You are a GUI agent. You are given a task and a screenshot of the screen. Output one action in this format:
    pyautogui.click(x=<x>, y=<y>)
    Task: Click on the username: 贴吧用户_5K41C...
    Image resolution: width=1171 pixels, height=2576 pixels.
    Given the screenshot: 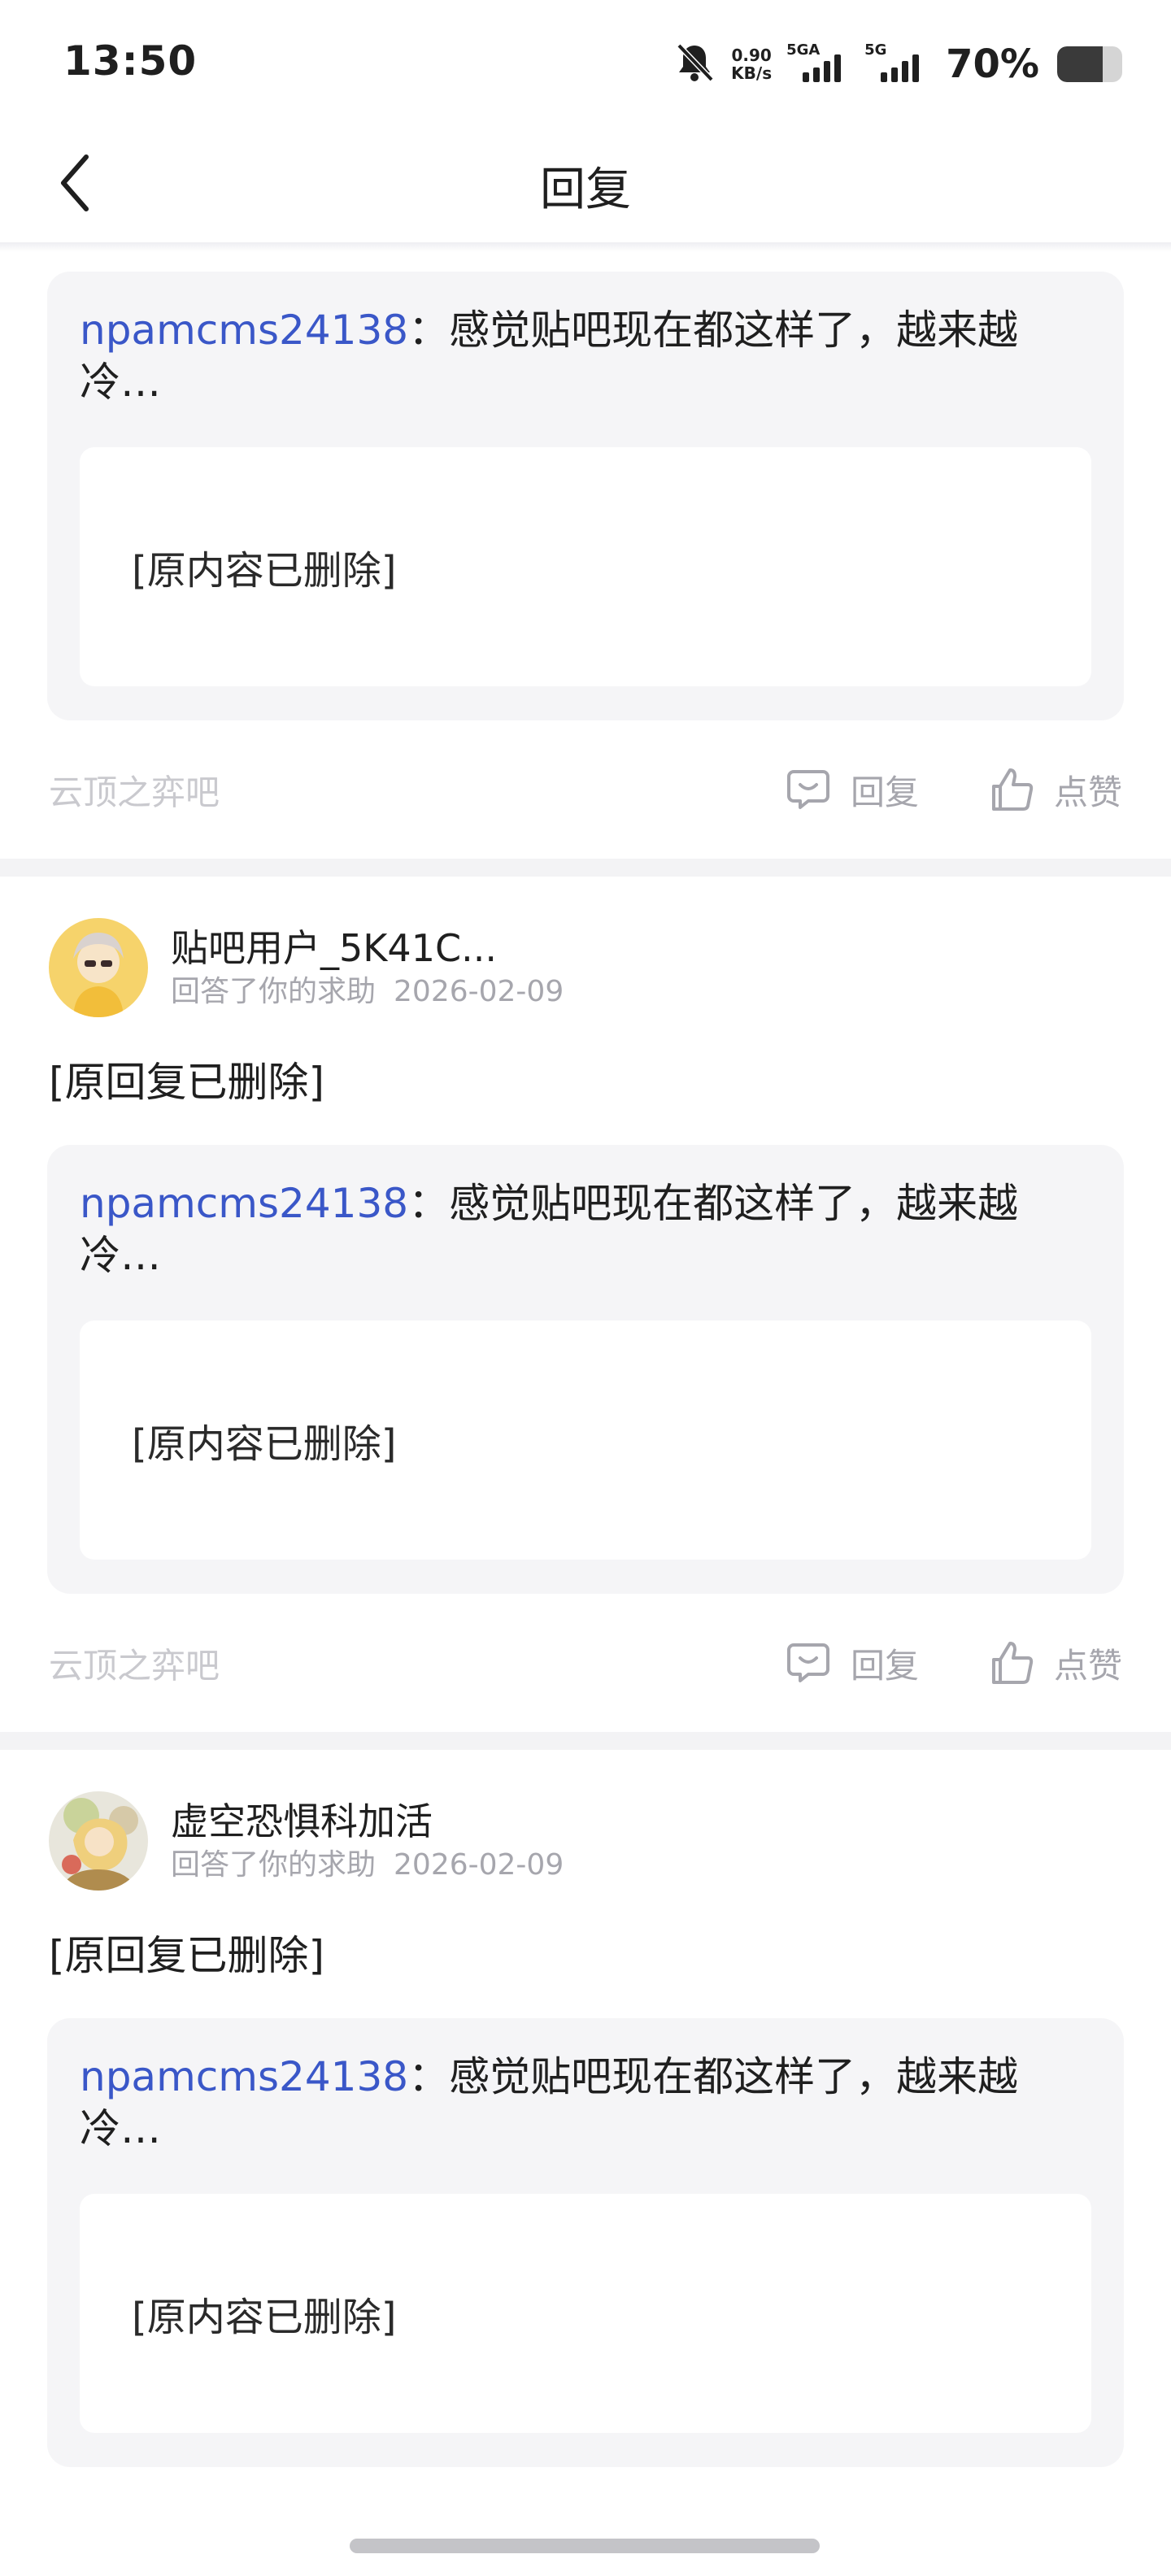 What is the action you would take?
    pyautogui.click(x=368, y=948)
    